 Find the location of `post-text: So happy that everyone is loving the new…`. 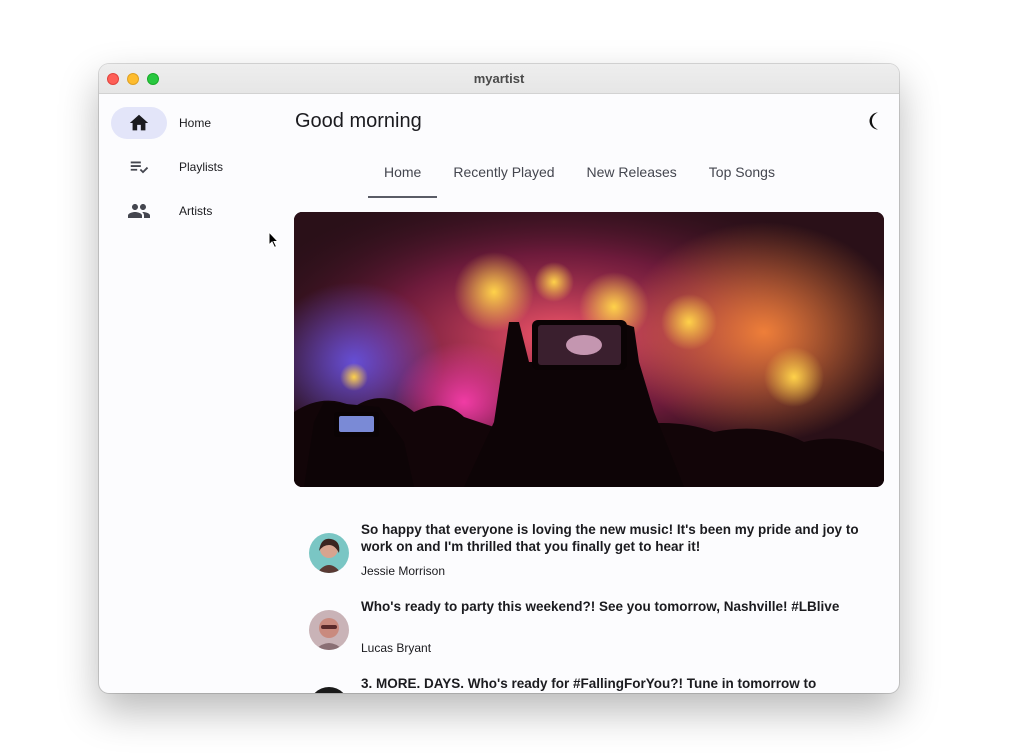

post-text: So happy that everyone is loving the new… is located at coordinates (610, 538).